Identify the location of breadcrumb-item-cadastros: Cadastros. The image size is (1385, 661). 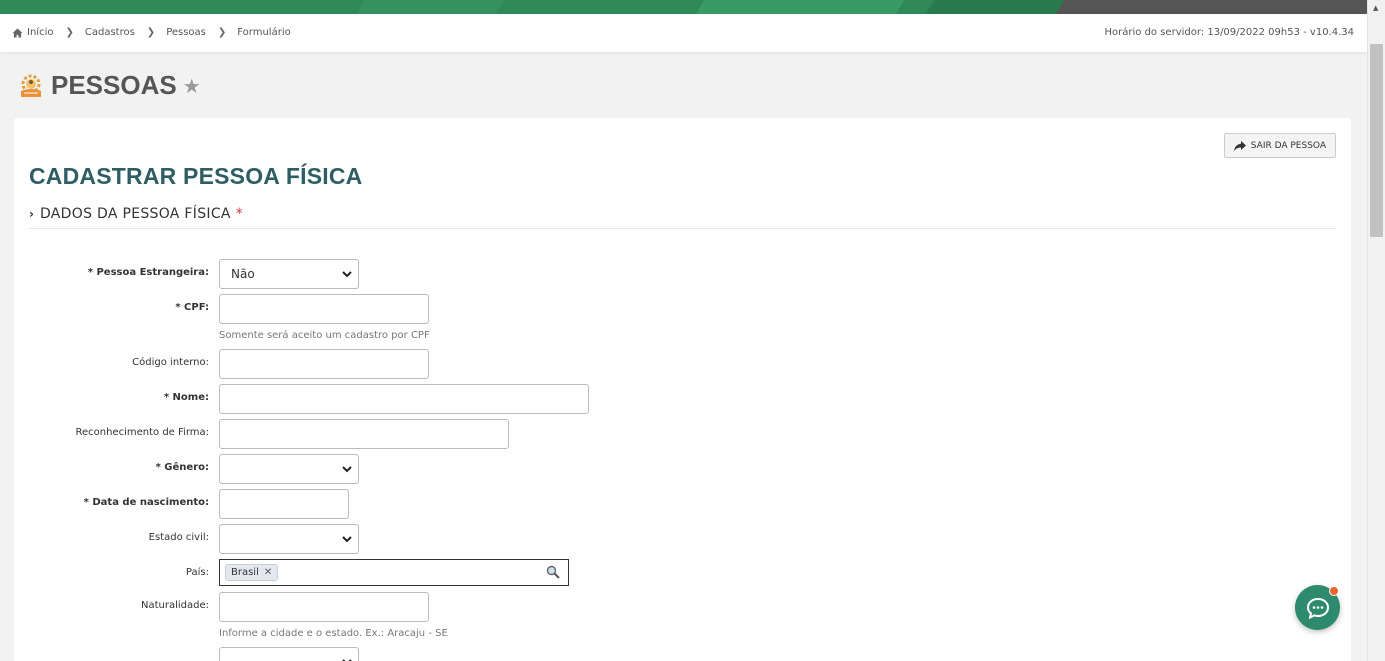
(110, 32).